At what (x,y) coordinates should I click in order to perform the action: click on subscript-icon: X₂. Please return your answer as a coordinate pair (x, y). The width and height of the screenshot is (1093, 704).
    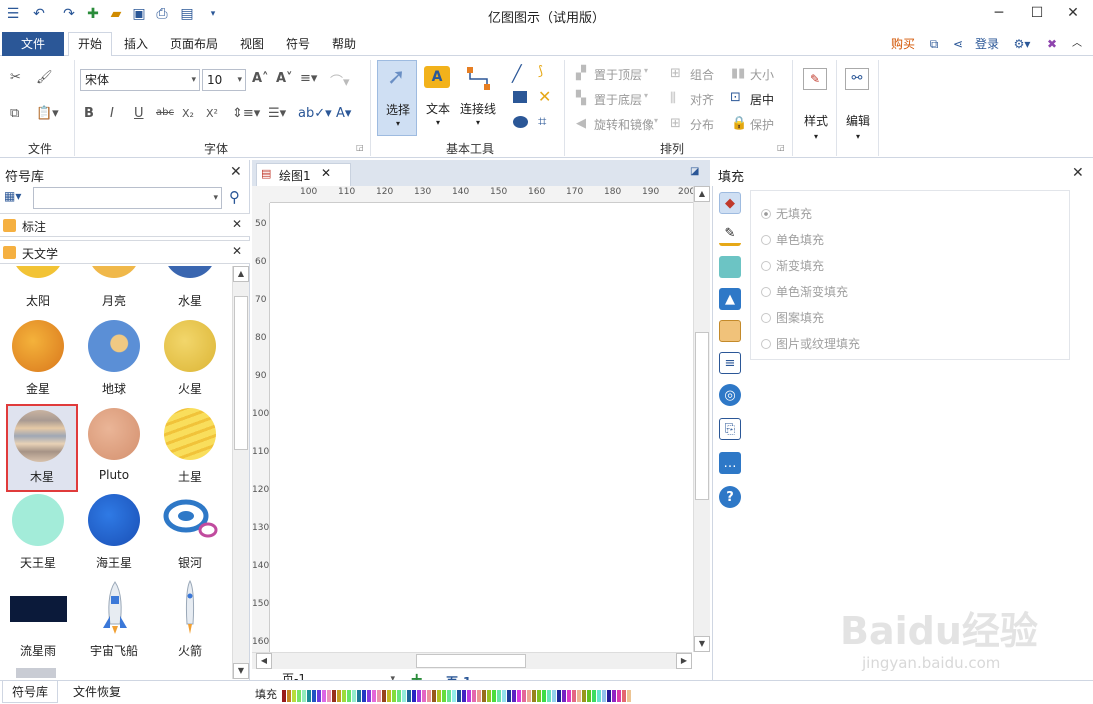
    Looking at the image, I should click on (188, 113).